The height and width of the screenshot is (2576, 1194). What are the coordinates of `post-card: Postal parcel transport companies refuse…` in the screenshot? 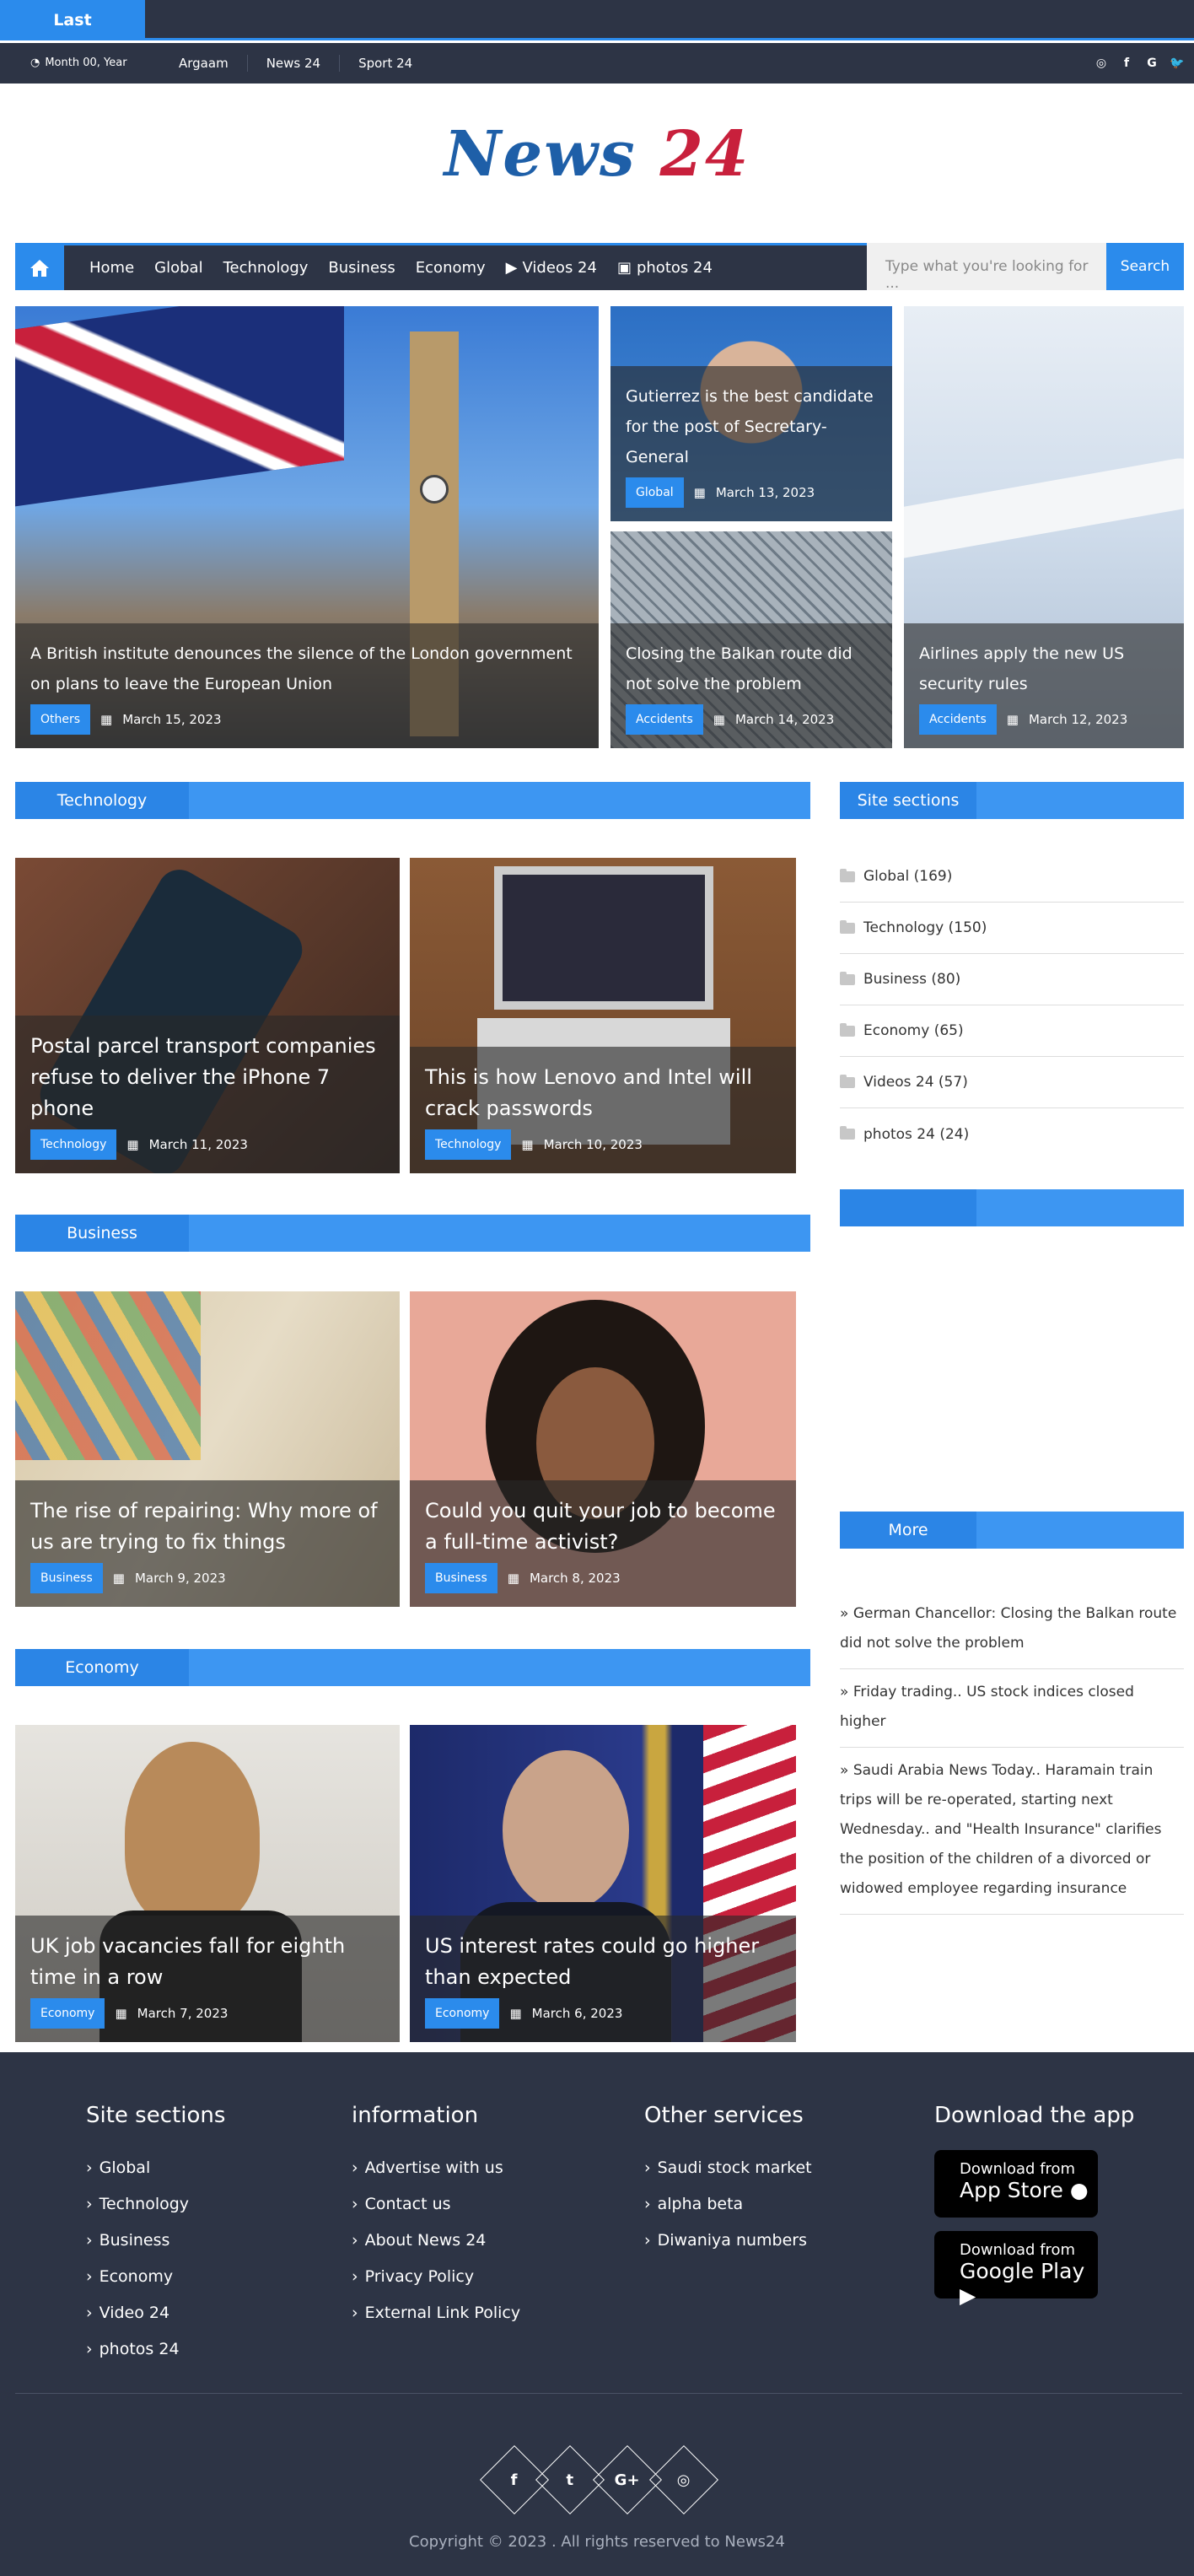 It's located at (207, 1015).